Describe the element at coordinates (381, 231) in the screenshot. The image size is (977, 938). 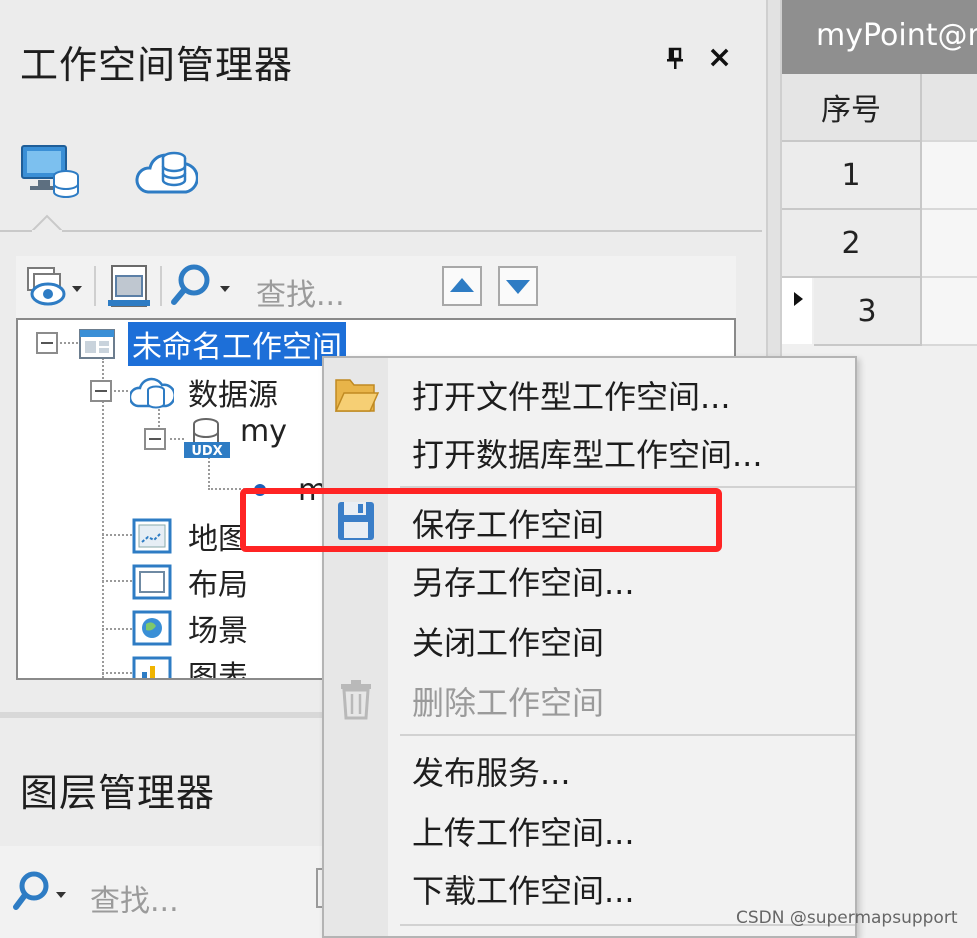
I see `tab-divider` at that location.